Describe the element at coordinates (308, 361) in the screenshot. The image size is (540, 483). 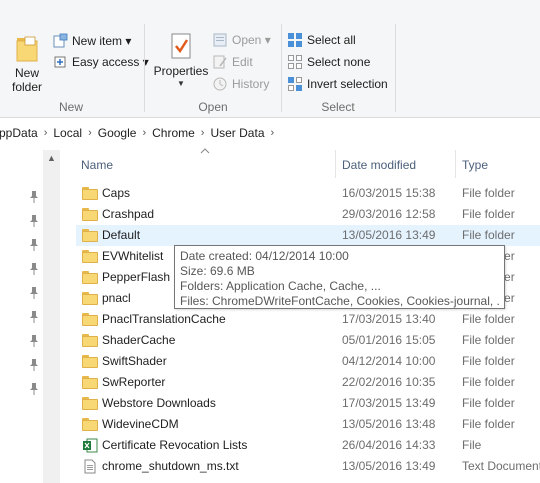
I see `file-row: SwiftShader 04/12/2014 10:00 File folder` at that location.